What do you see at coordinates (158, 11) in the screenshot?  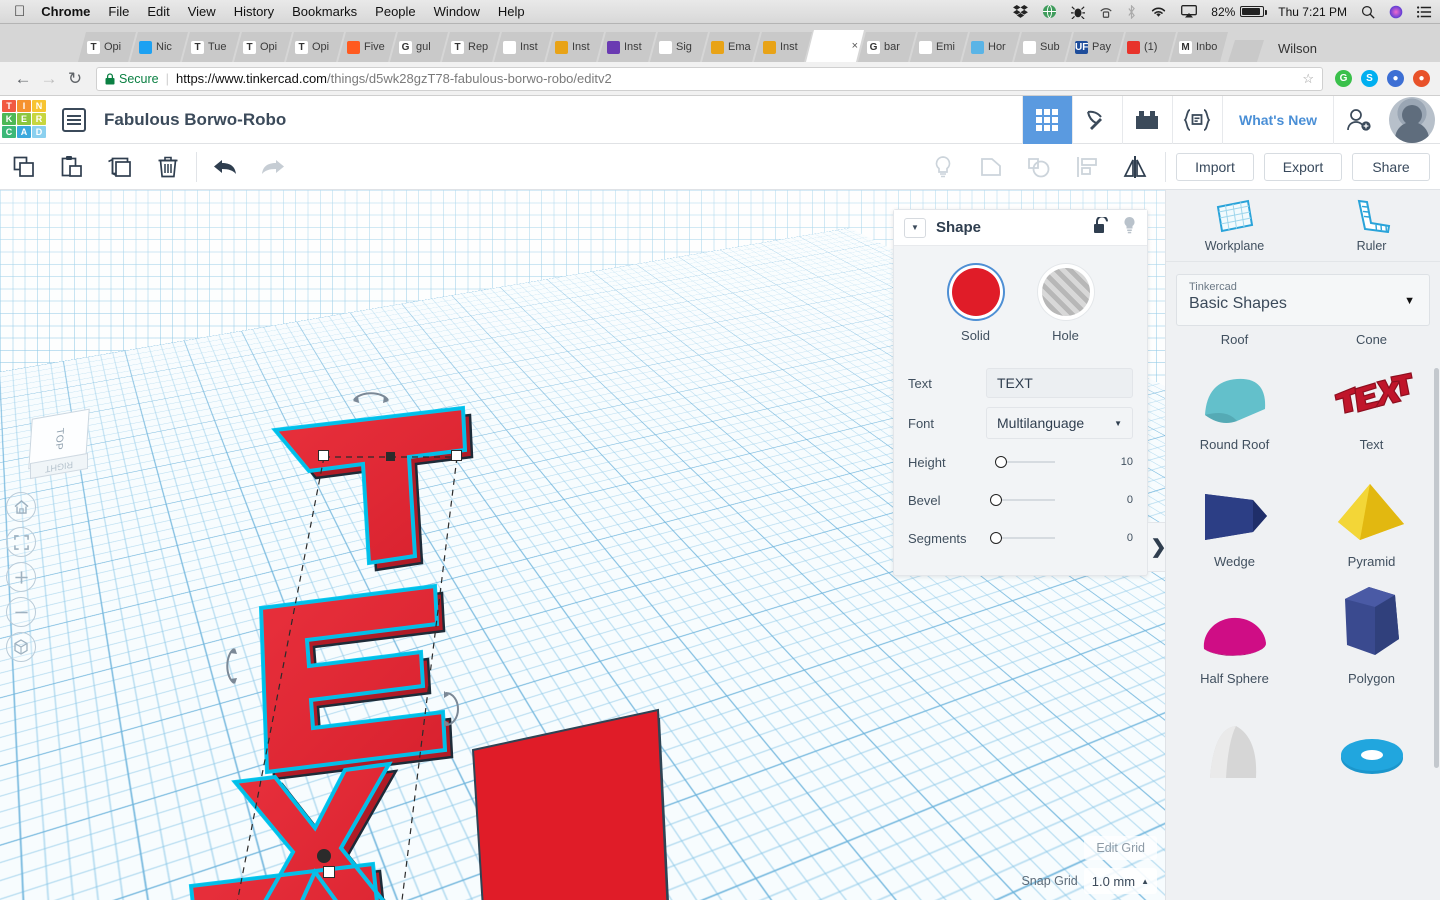 I see `menu-edit: Edit` at bounding box center [158, 11].